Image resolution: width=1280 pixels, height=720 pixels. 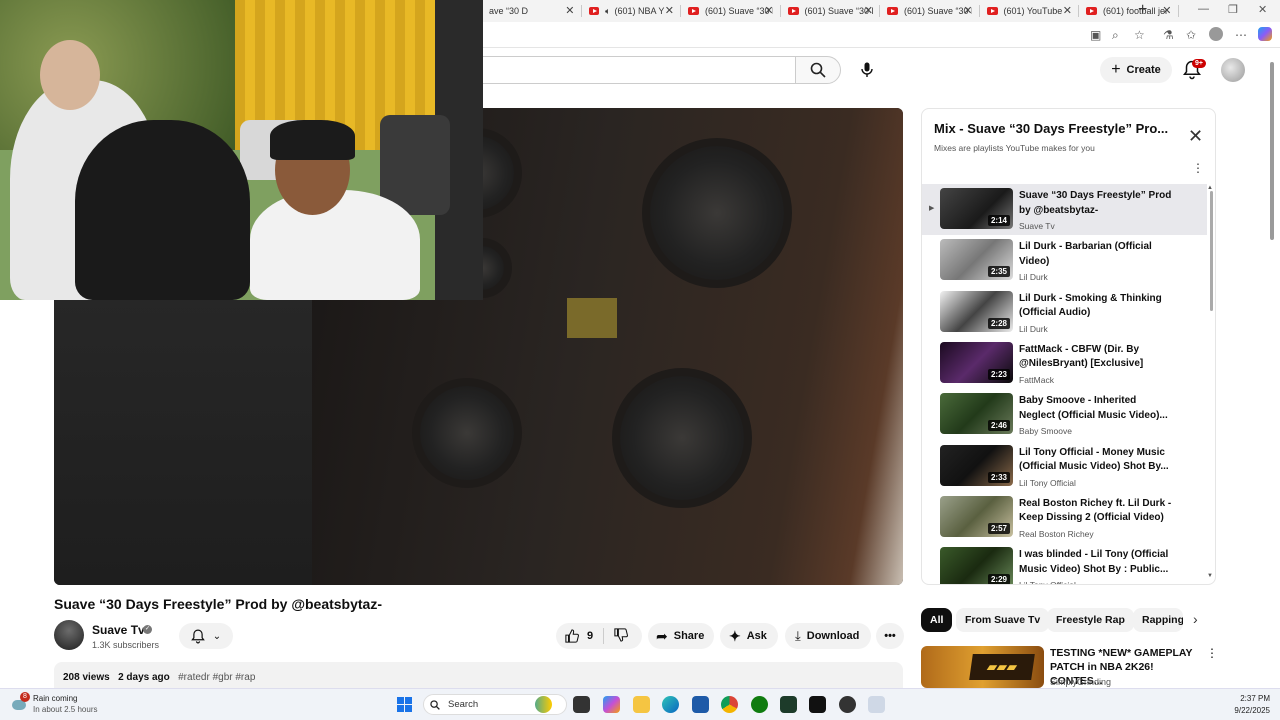 What do you see at coordinates (1030, 11) in the screenshot?
I see `browser-tab: (601) YouTube ✕` at bounding box center [1030, 11].